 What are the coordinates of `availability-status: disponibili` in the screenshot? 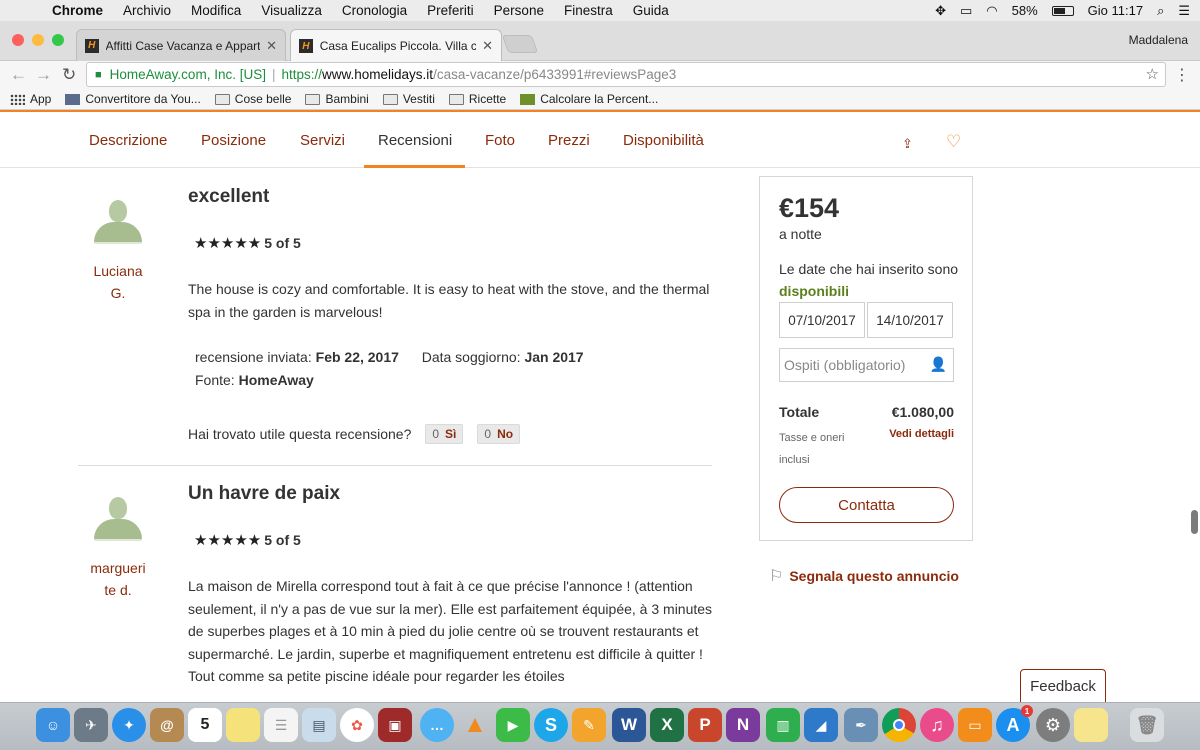 It's located at (814, 291).